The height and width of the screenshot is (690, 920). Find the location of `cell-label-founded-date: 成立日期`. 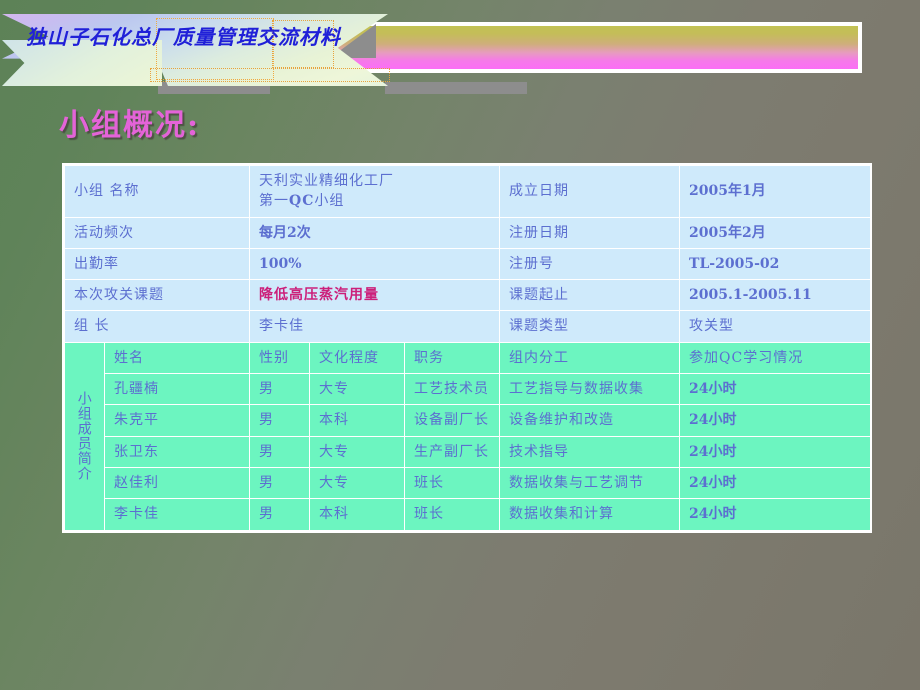

cell-label-founded-date: 成立日期 is located at coordinates (590, 191).